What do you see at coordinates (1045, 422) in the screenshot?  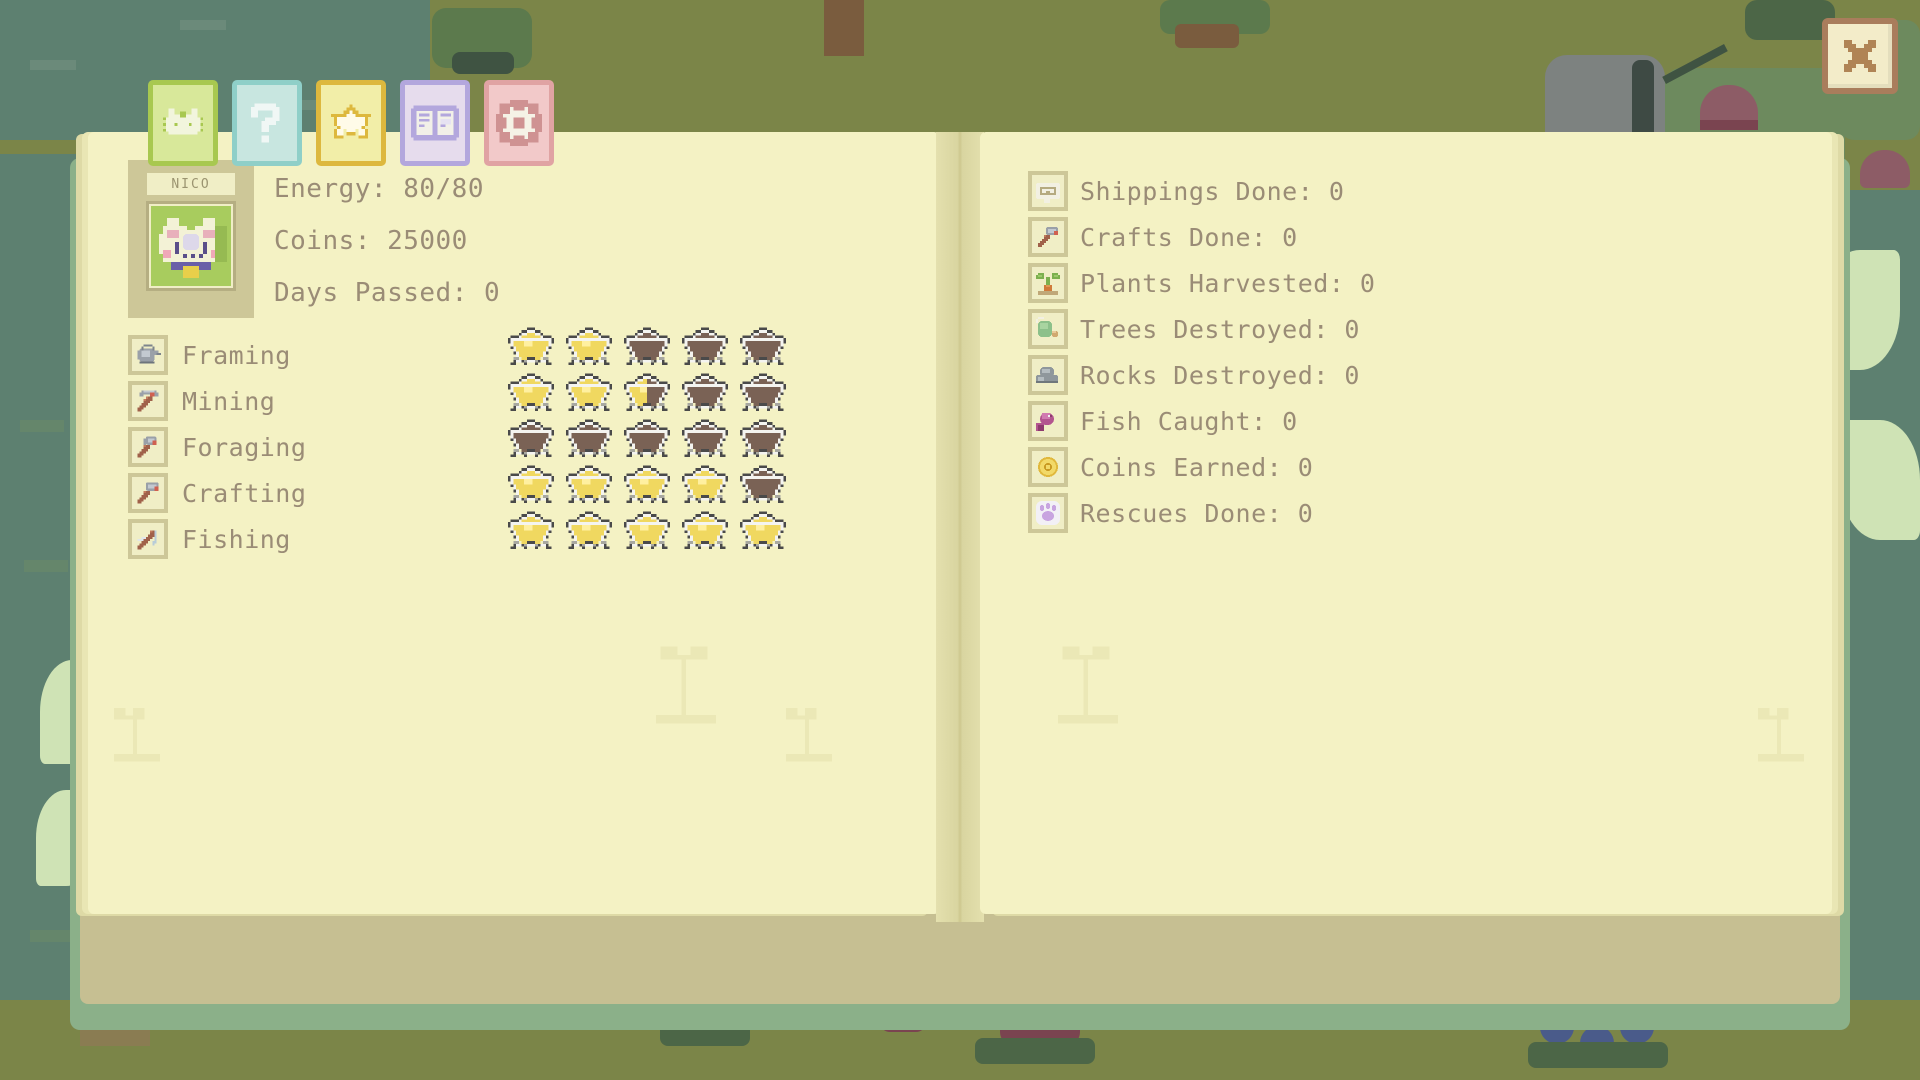 I see `fish-icon` at bounding box center [1045, 422].